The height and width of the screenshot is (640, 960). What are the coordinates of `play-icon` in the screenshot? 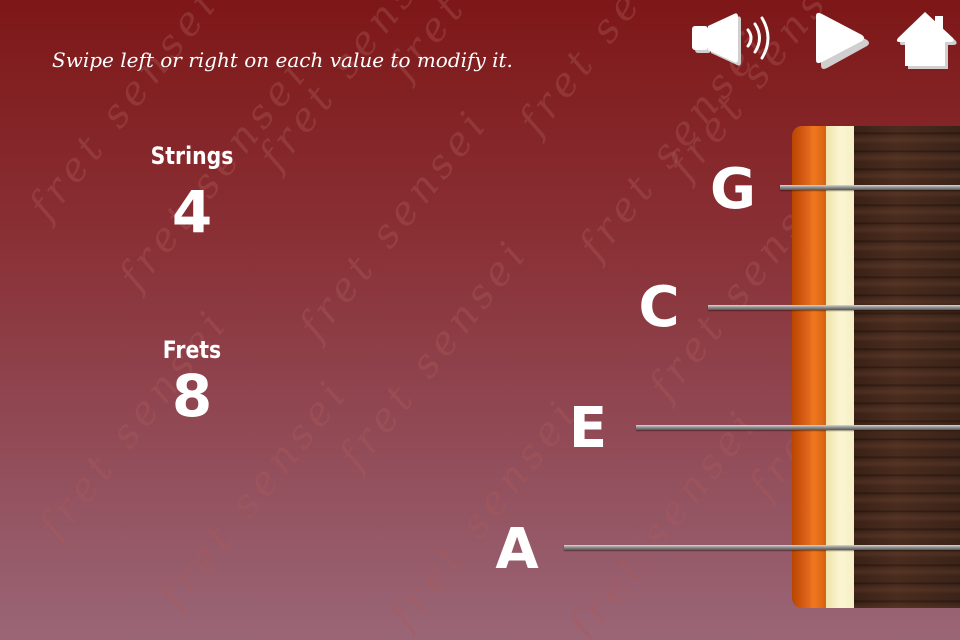 It's located at (840, 41).